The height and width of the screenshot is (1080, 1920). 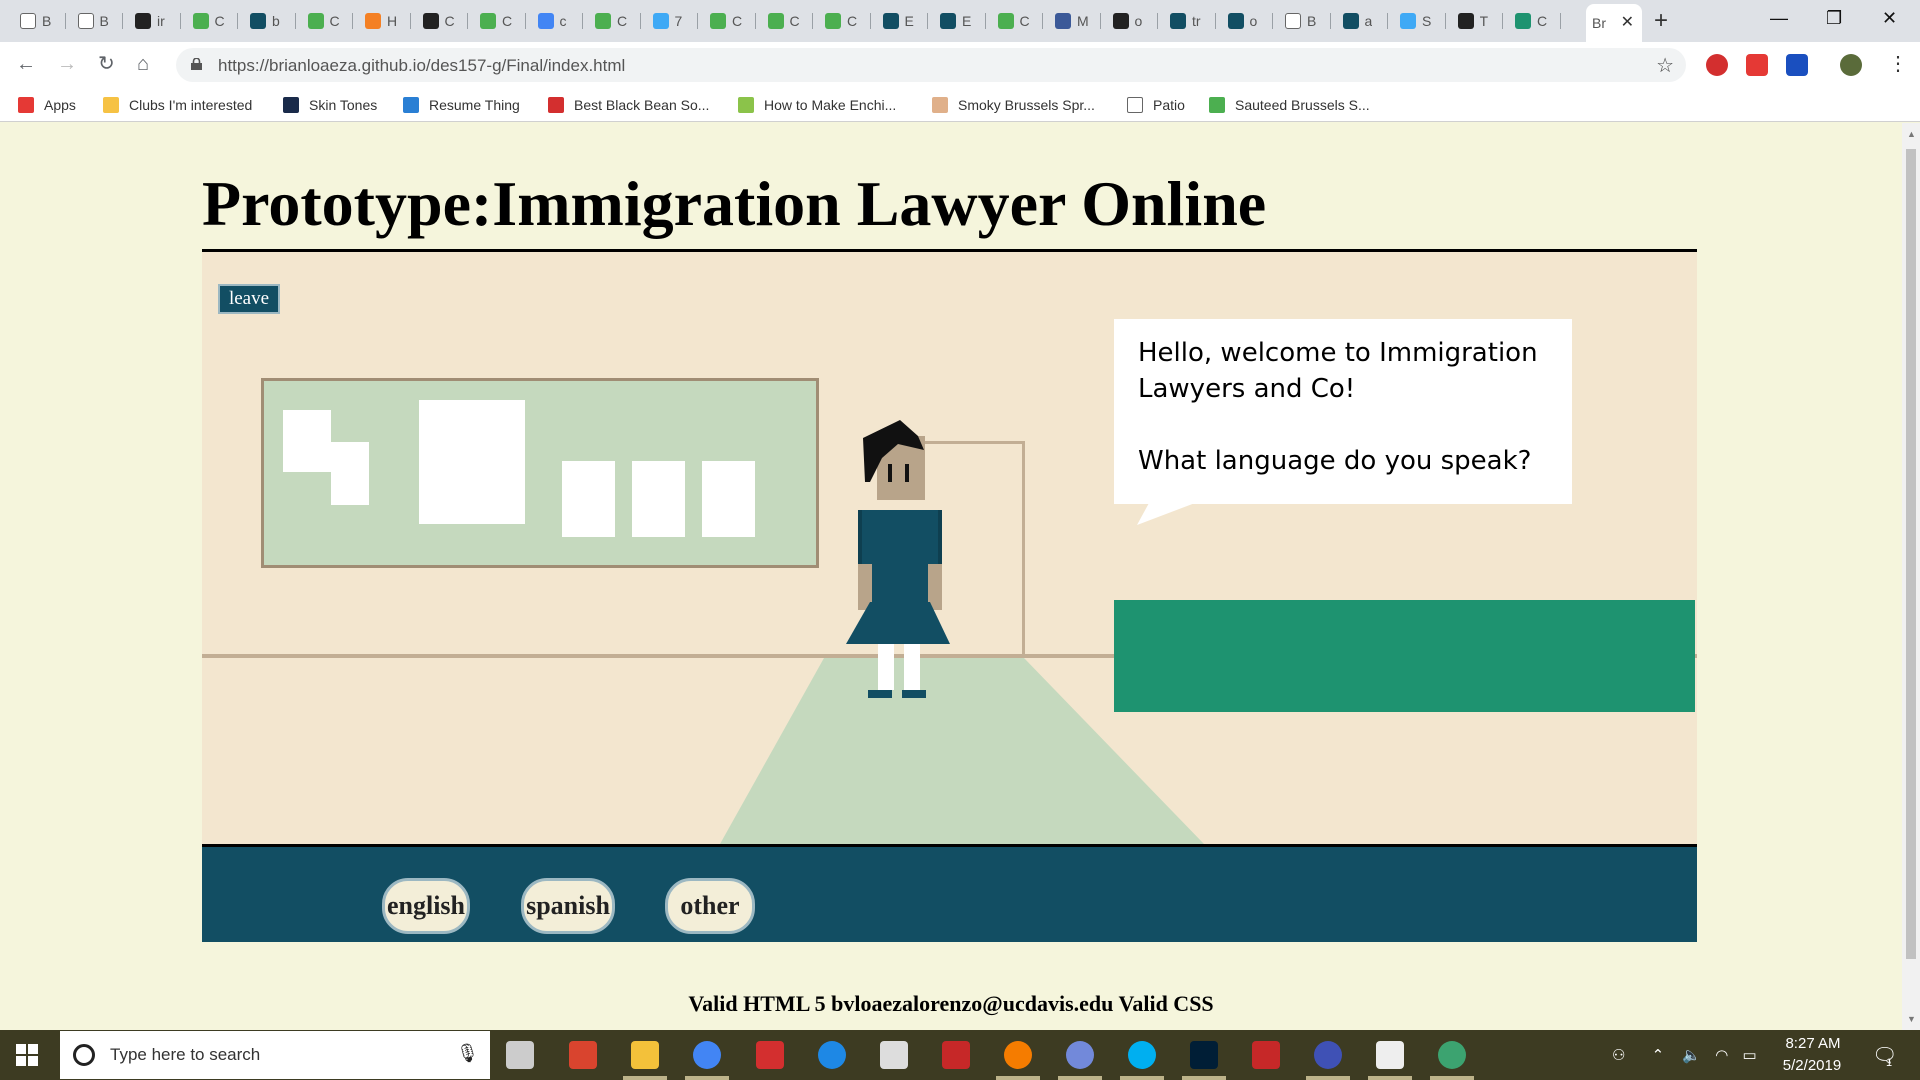 I want to click on tab-14: C, so click(x=842, y=21).